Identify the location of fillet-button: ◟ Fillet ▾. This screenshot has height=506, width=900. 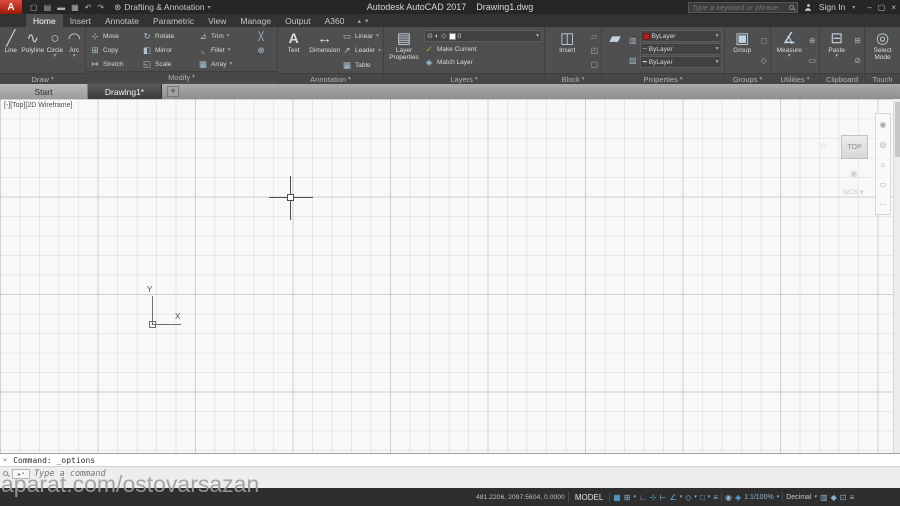
(227, 50).